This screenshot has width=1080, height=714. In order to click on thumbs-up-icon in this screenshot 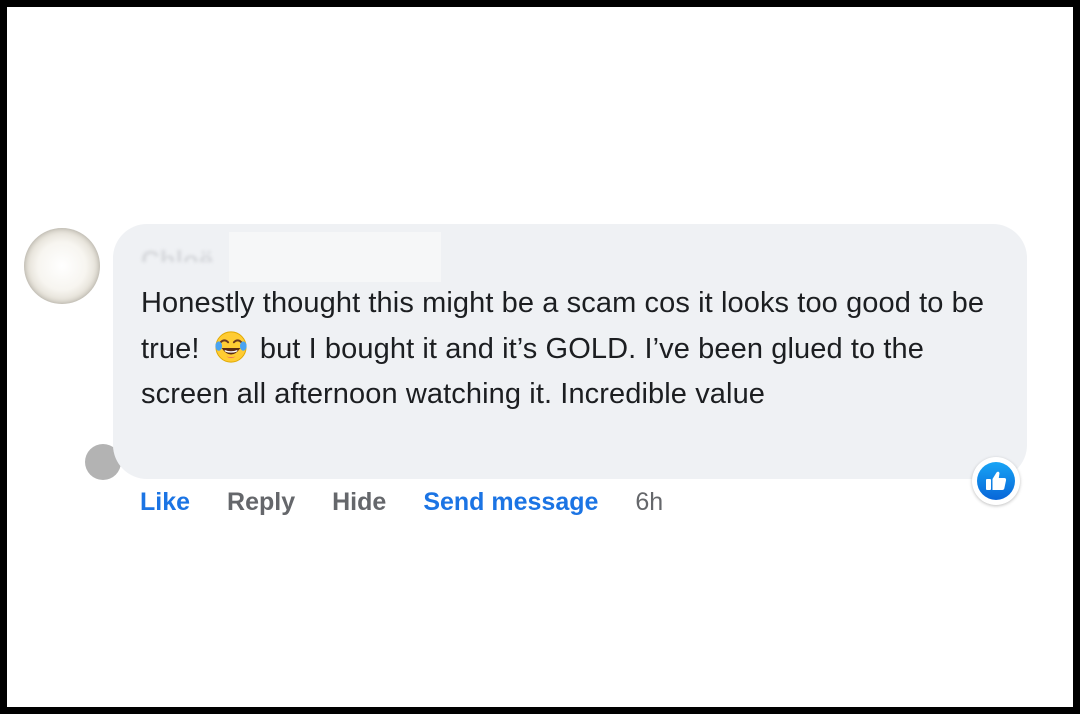, I will do `click(996, 481)`.